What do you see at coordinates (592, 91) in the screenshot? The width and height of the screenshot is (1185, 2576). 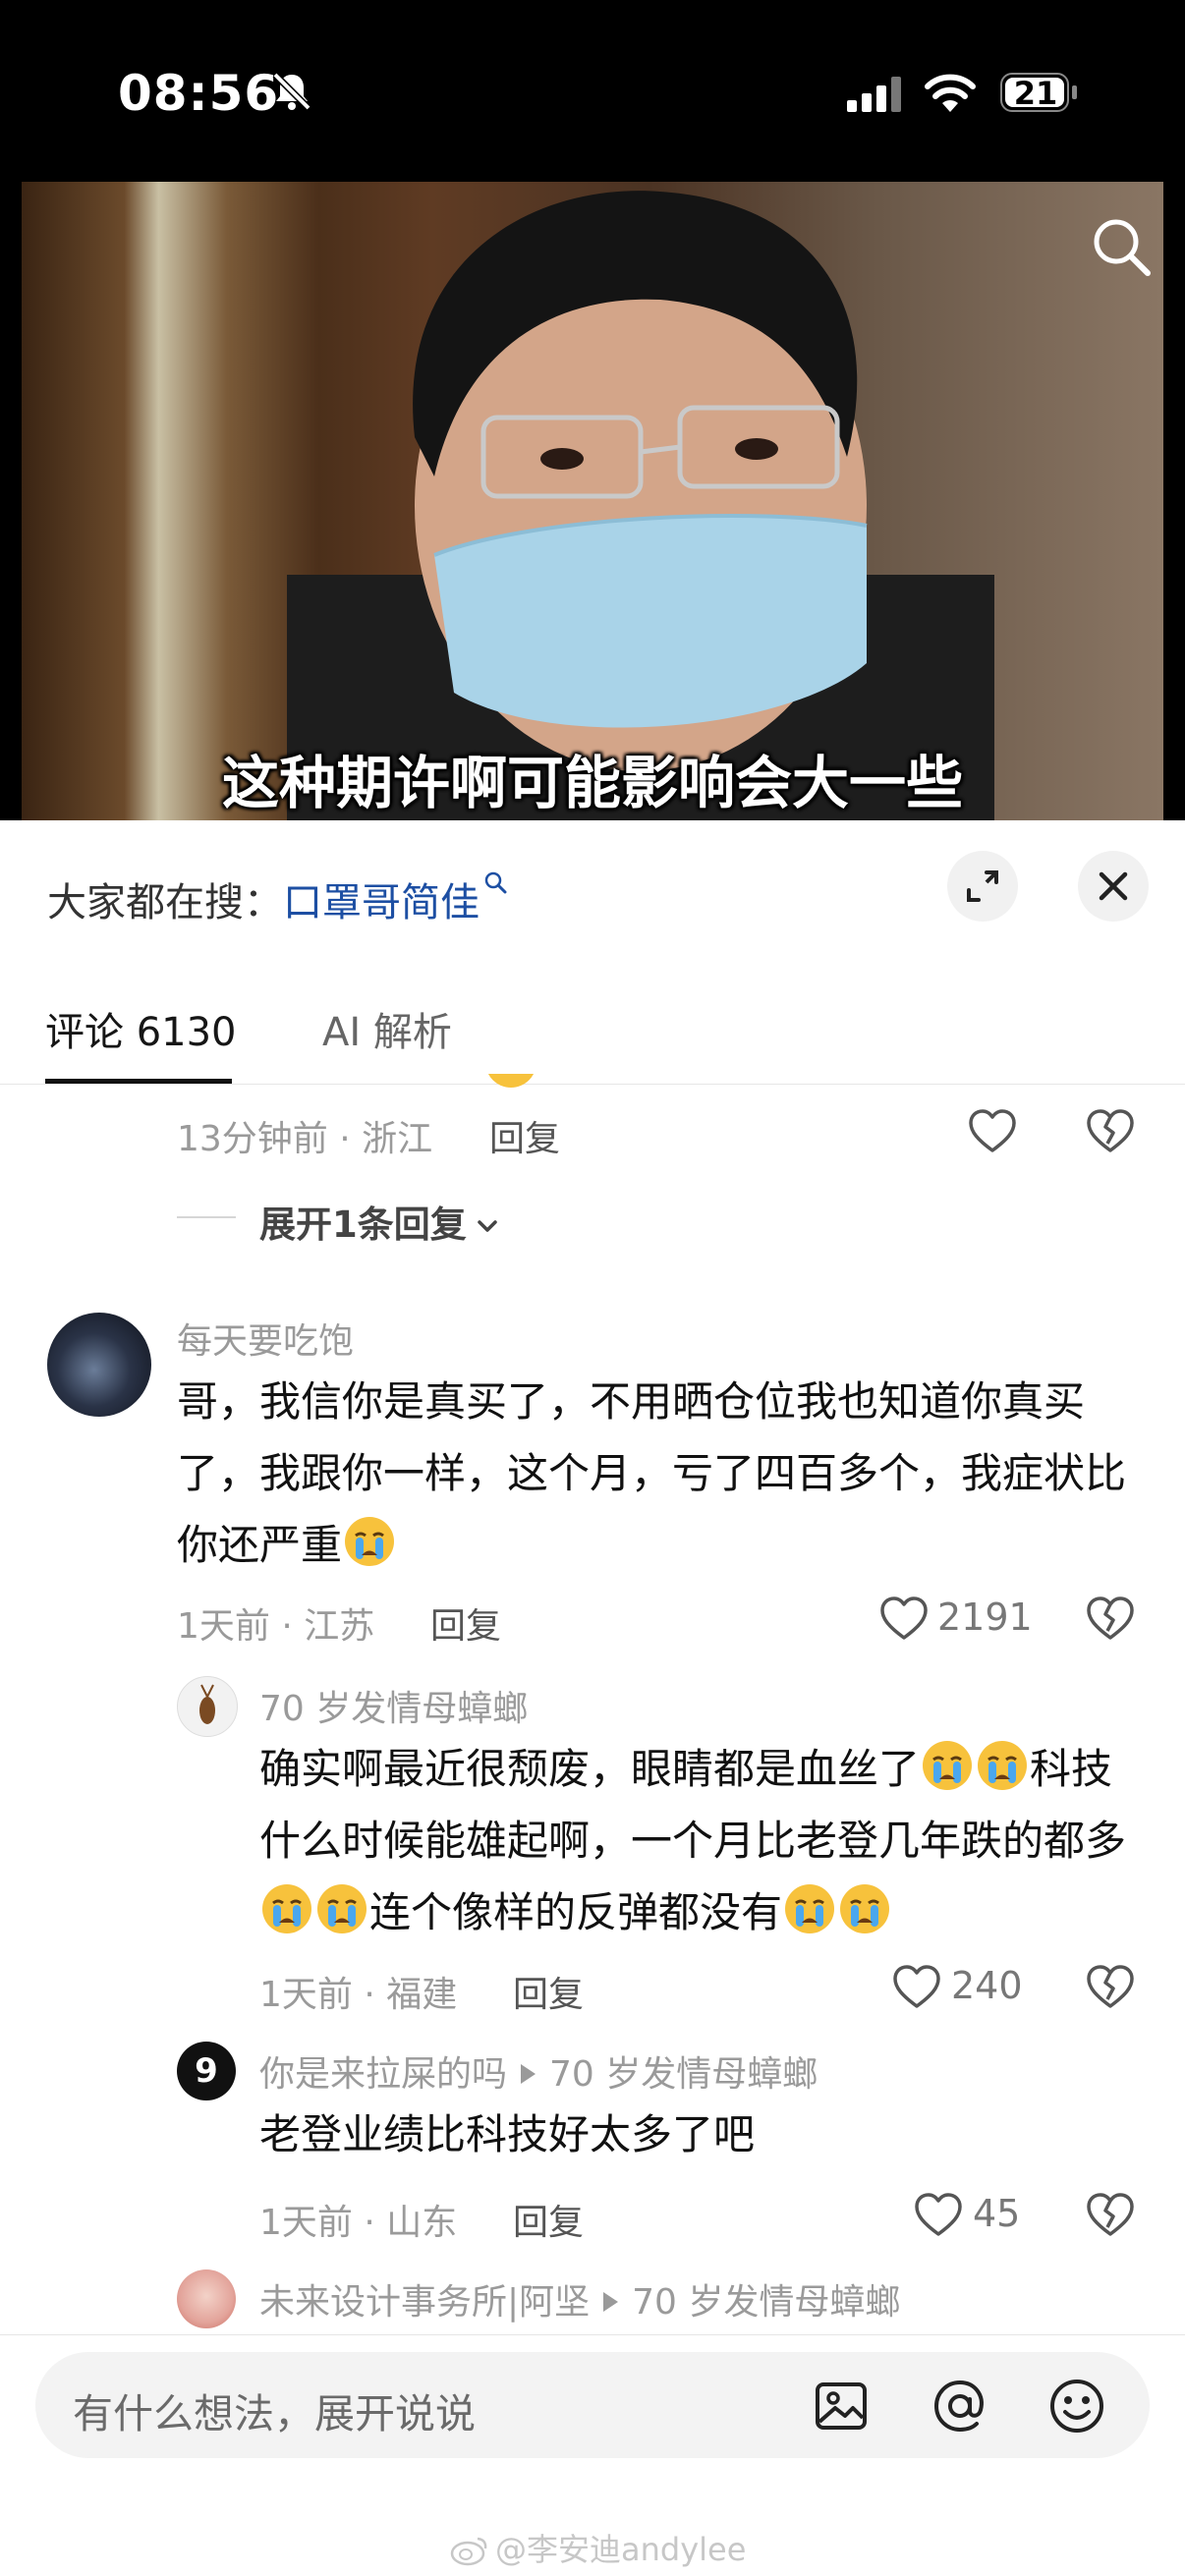 I see `status-bar: 08:56 21` at bounding box center [592, 91].